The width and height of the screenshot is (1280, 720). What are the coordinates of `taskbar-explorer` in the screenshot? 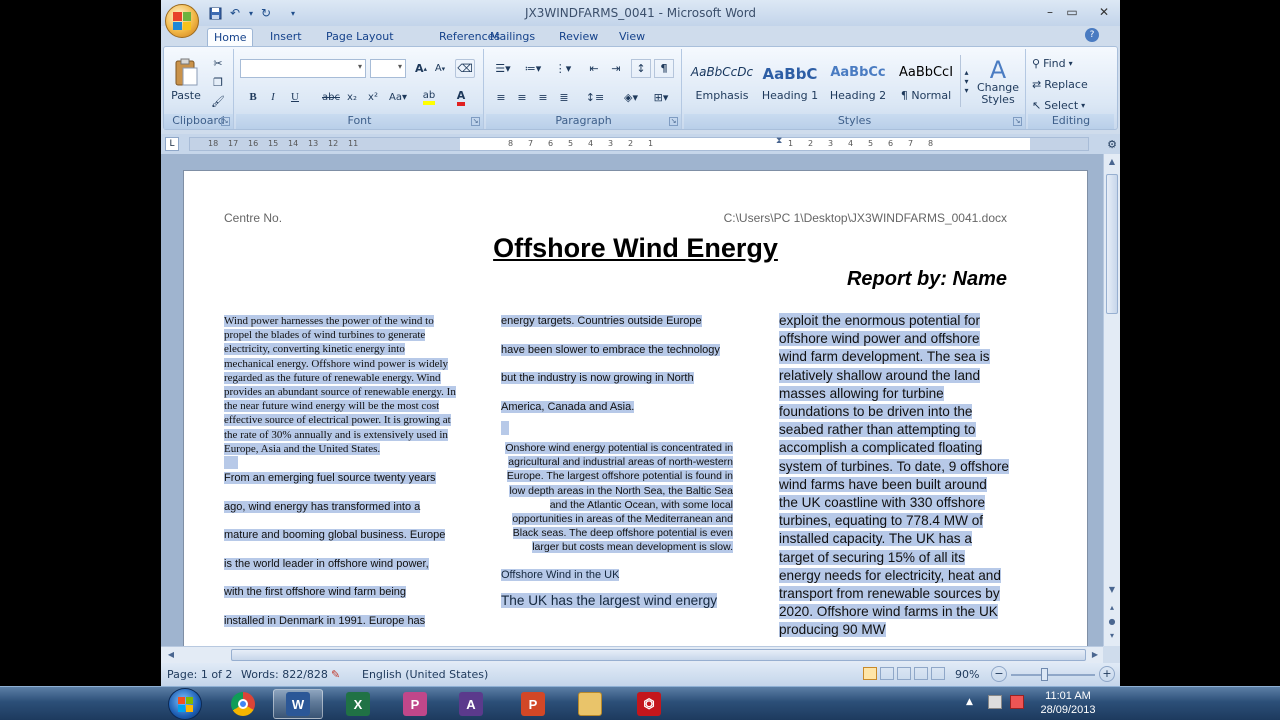 It's located at (590, 704).